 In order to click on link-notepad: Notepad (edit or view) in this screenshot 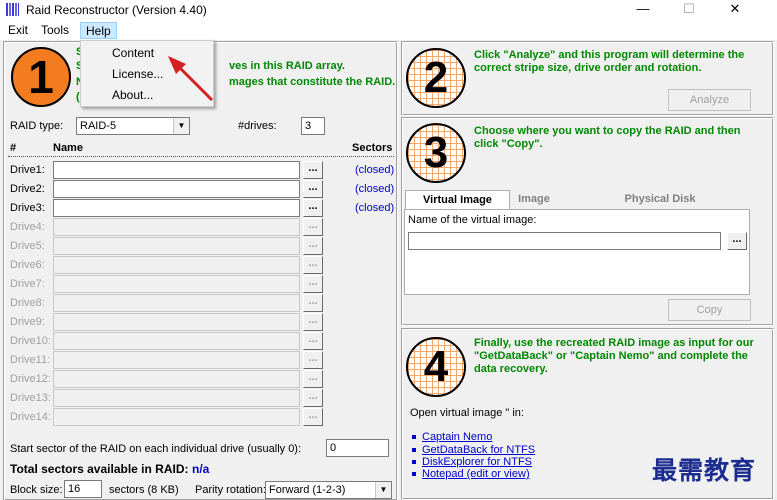, I will do `click(476, 474)`.